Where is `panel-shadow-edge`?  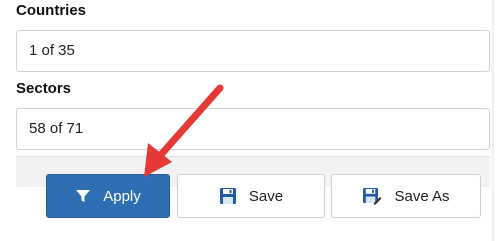
panel-shadow-edge is located at coordinates (492, 120).